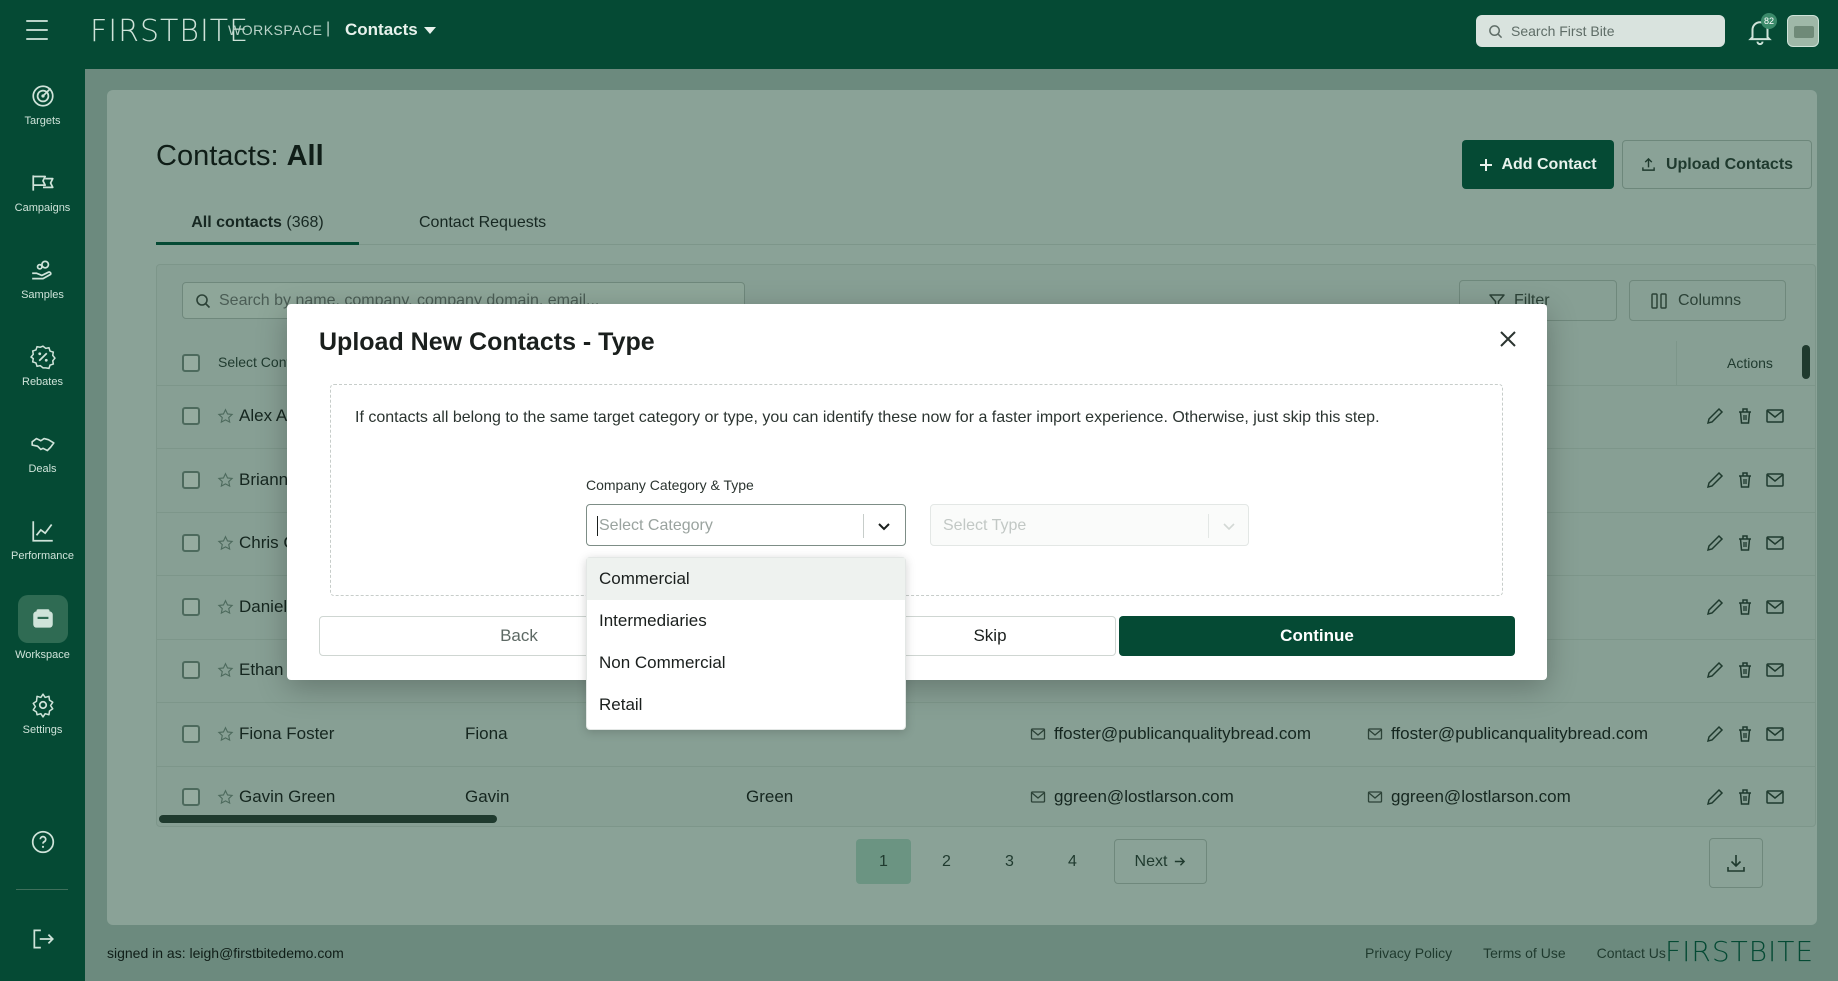  I want to click on continue-button: Continue, so click(1317, 636).